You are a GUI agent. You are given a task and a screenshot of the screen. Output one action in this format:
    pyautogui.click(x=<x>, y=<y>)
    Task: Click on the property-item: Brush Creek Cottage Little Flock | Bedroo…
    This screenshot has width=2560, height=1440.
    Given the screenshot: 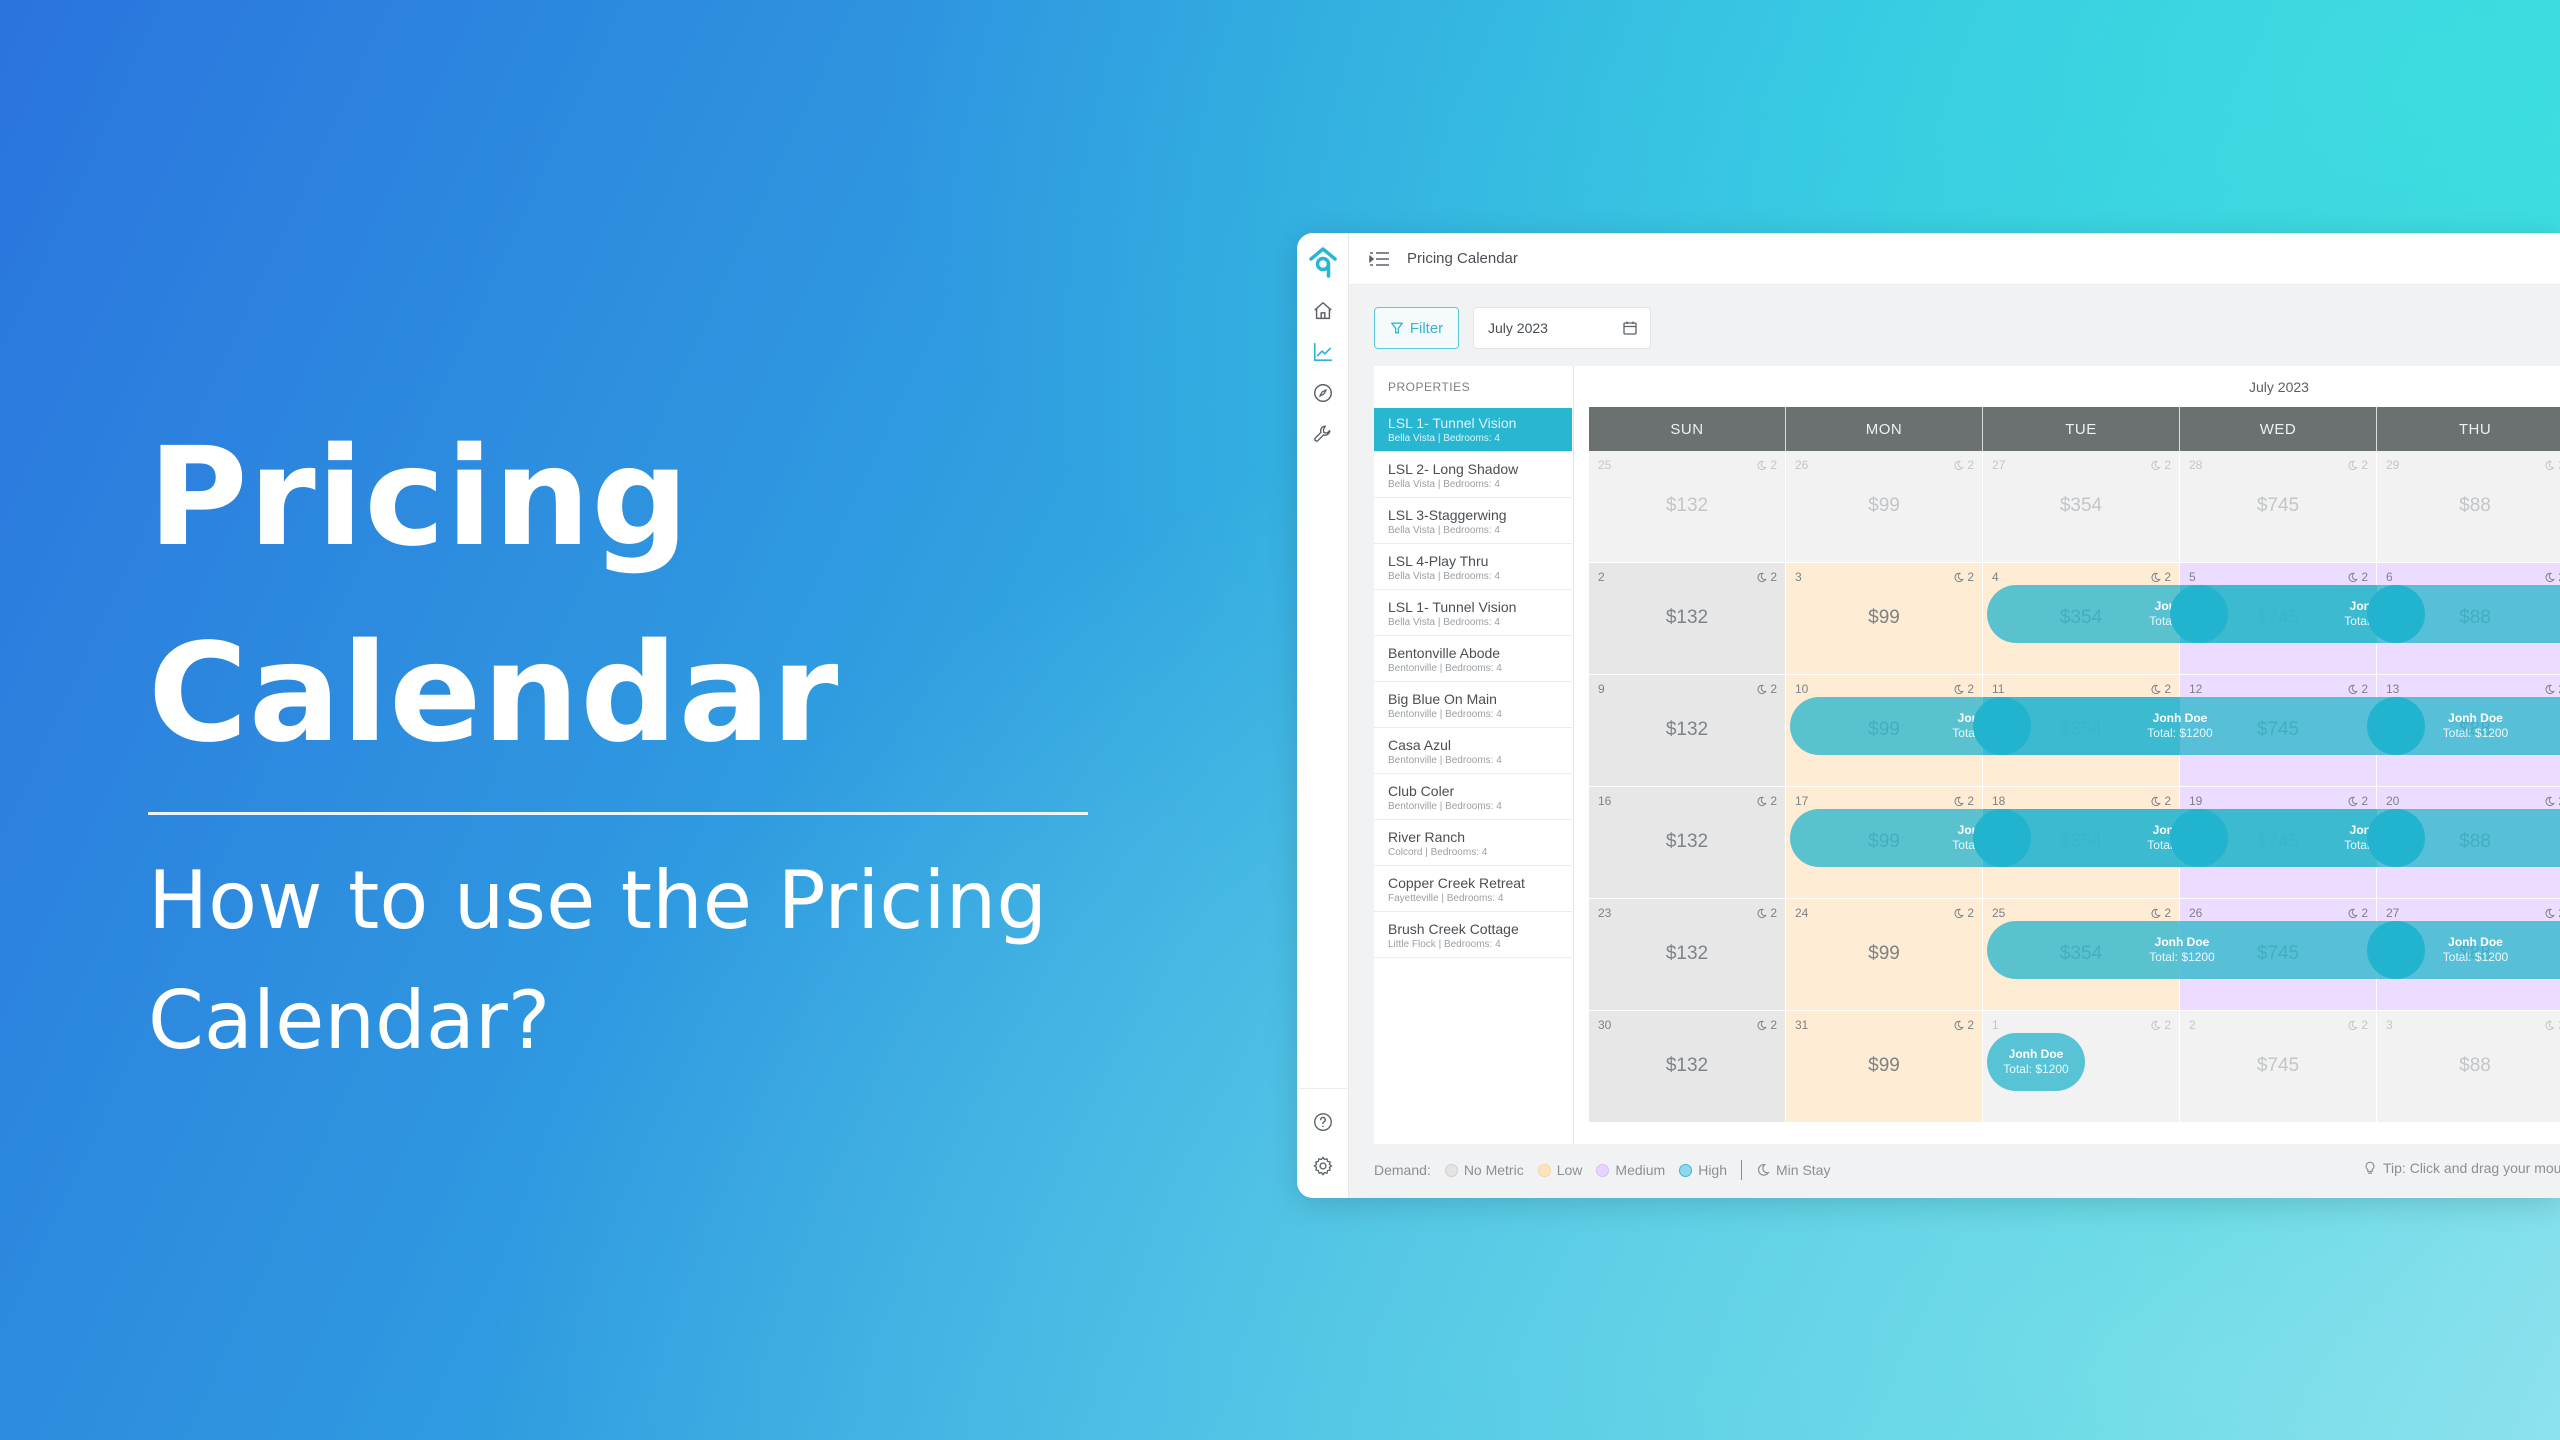 What is the action you would take?
    pyautogui.click(x=1473, y=936)
    